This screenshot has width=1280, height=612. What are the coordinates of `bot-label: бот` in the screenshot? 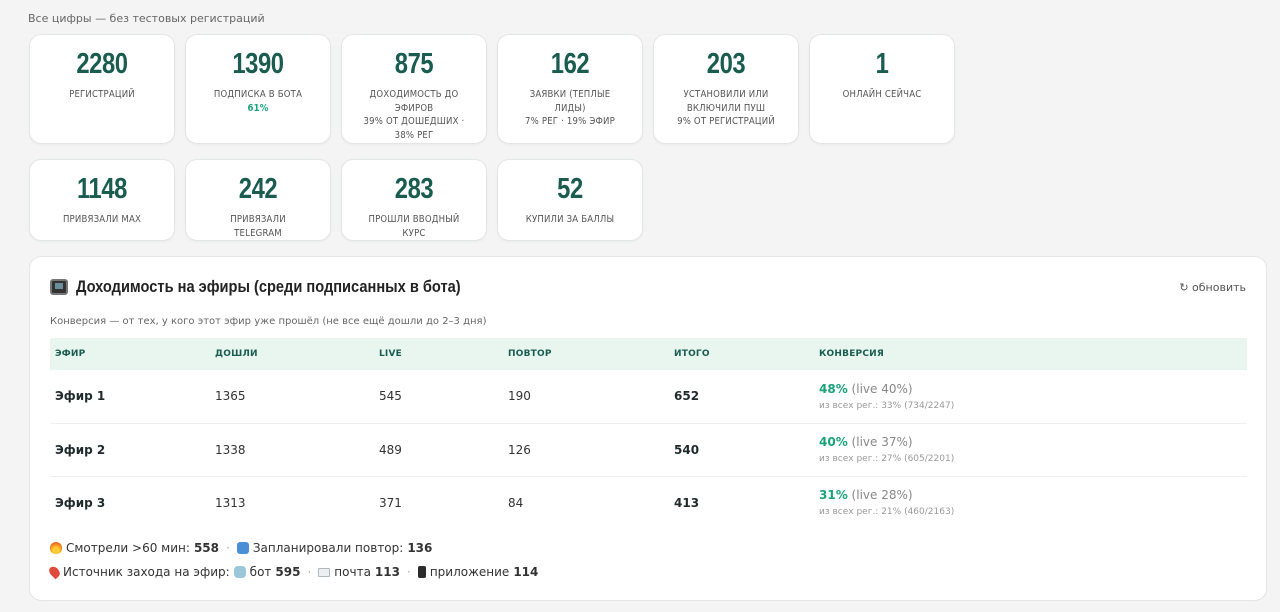 It's located at (260, 572).